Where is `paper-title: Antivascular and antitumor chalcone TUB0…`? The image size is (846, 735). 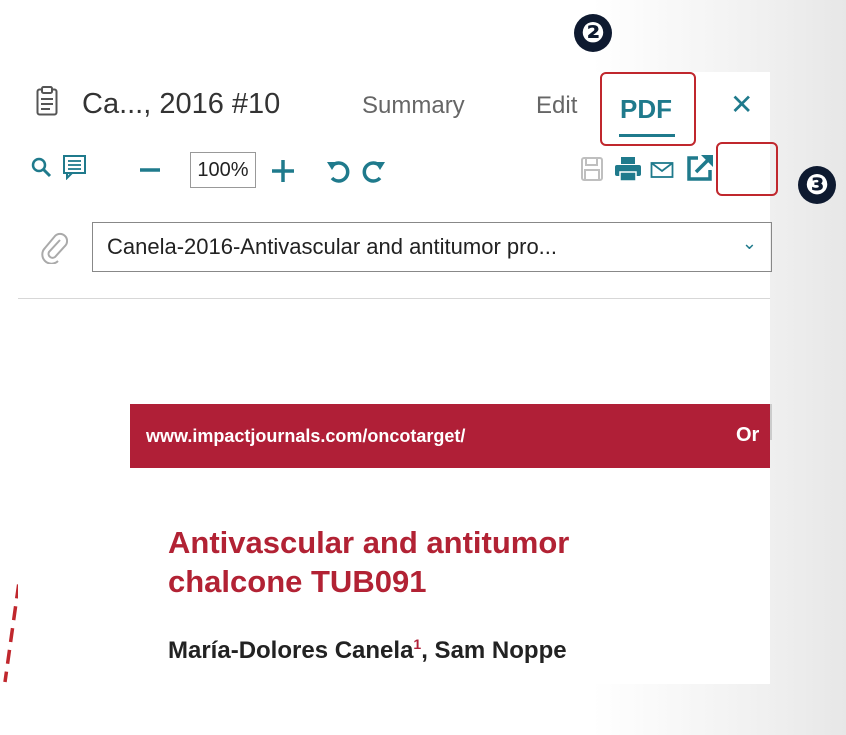
paper-title: Antivascular and antitumor chalcone TUB0… is located at coordinates (368, 563).